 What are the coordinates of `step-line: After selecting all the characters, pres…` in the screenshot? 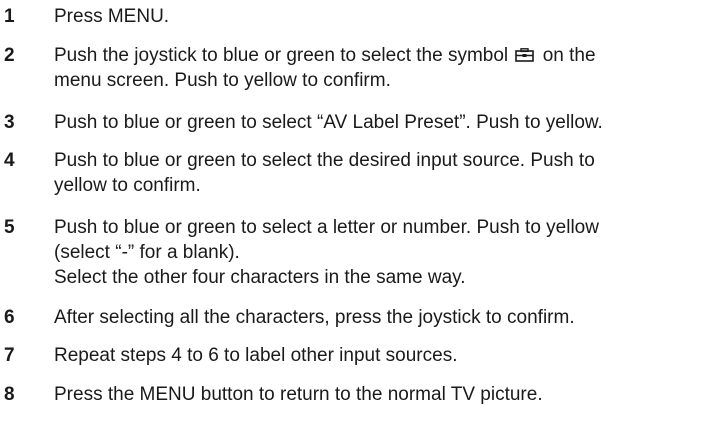 It's located at (314, 317).